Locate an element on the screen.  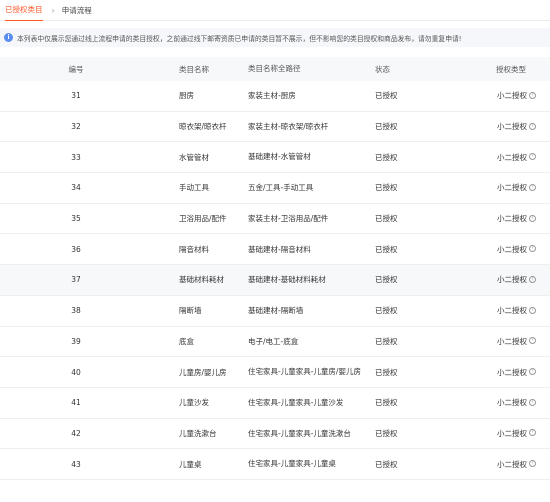
row-category-path: 住宅家具-儿童家具-儿童桌 is located at coordinates (292, 464).